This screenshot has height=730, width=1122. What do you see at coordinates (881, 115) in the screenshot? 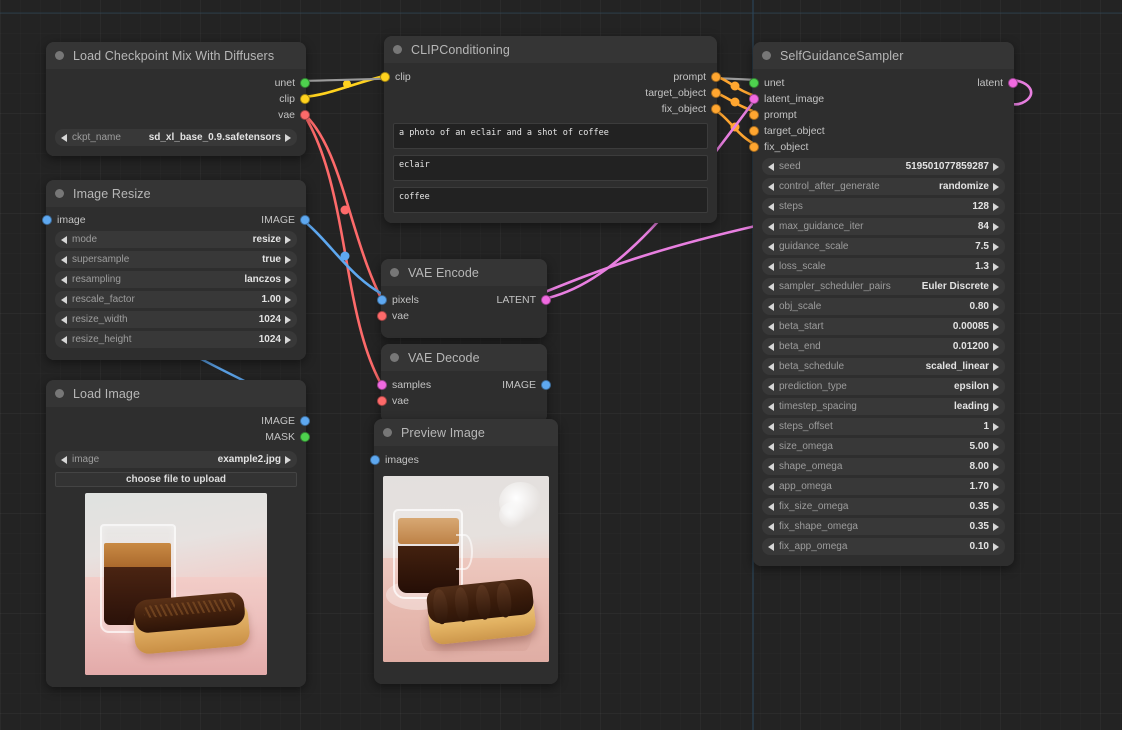
I see `input-slot-prompt: prompt` at bounding box center [881, 115].